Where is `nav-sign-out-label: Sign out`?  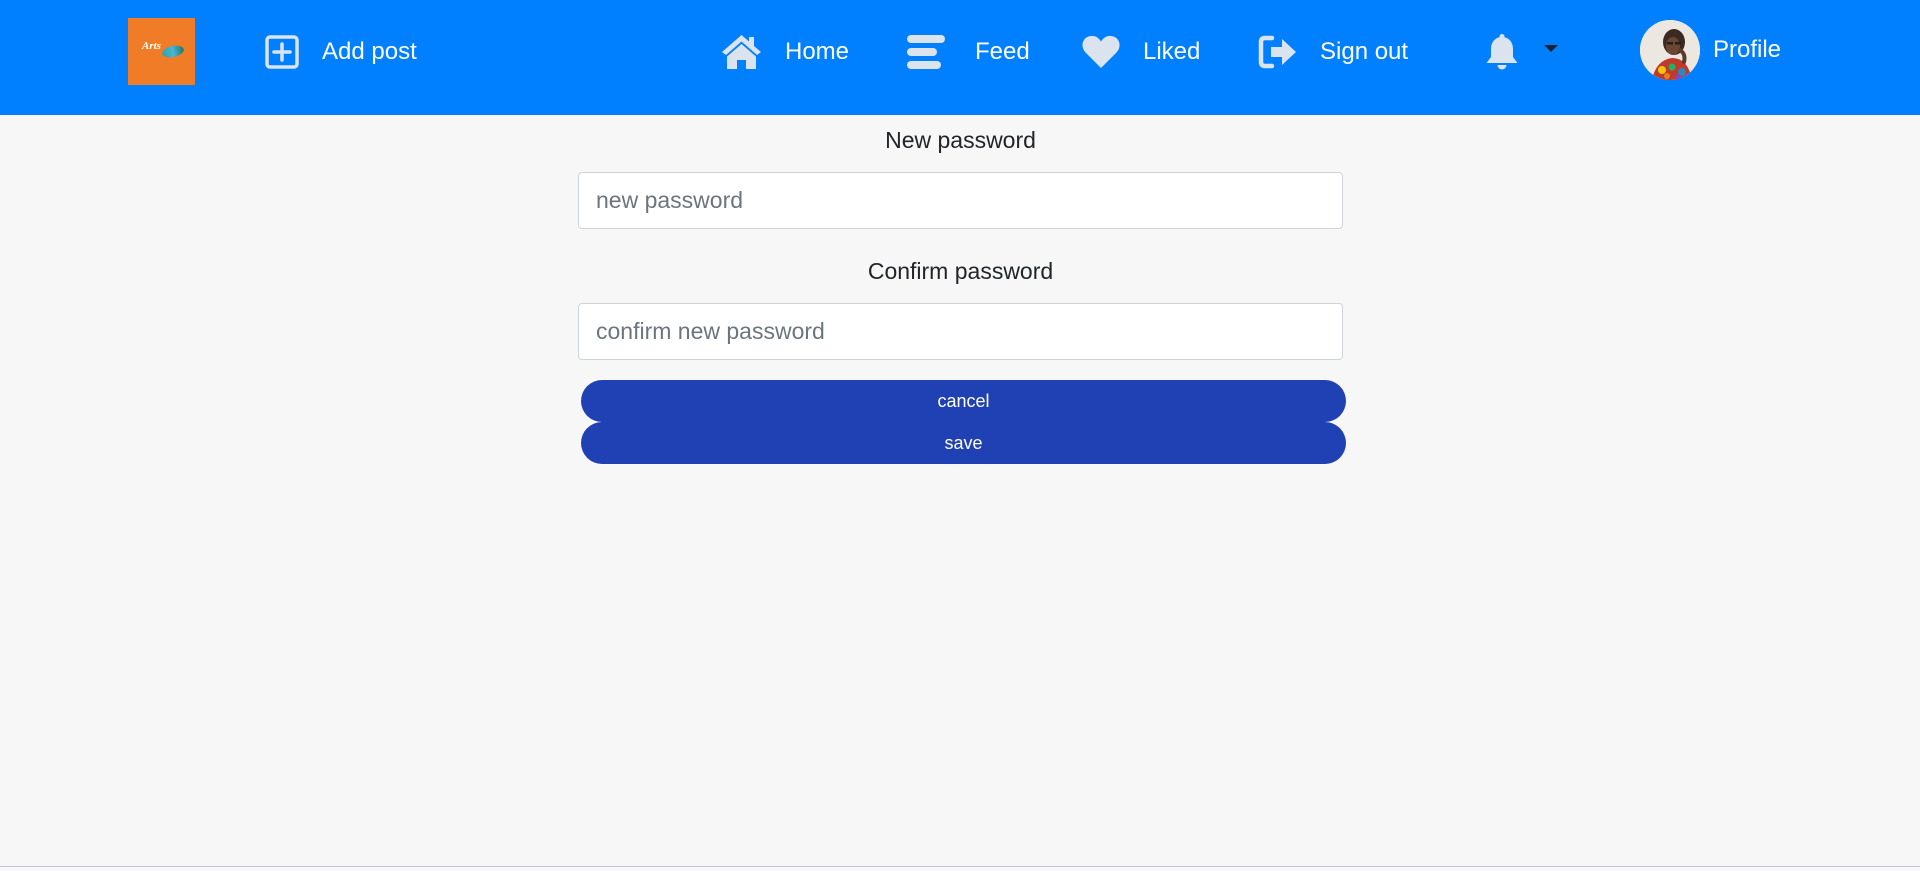 nav-sign-out-label: Sign out is located at coordinates (1364, 51).